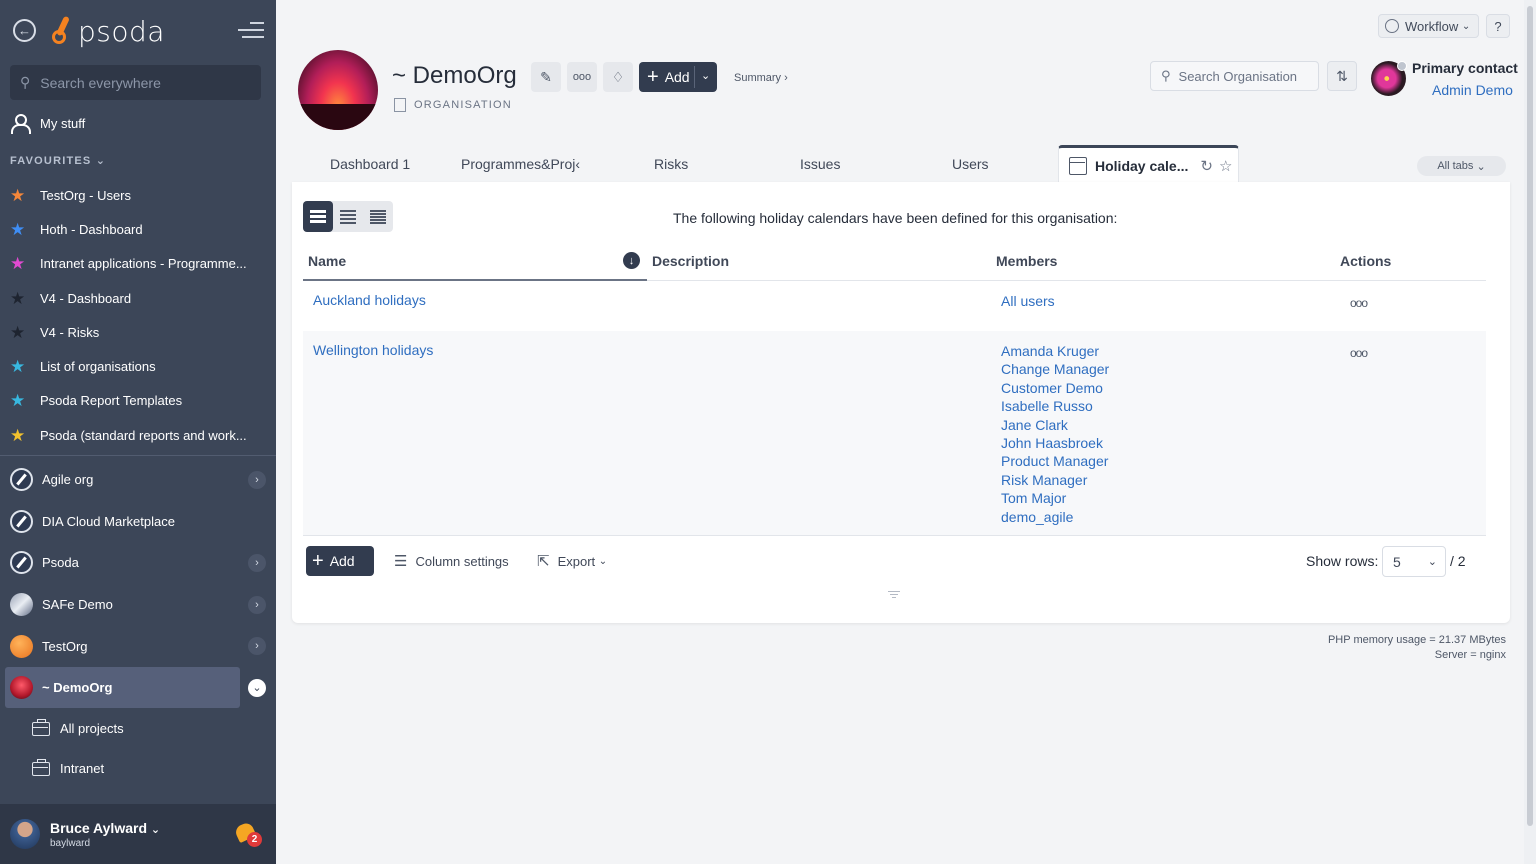  What do you see at coordinates (1055, 406) in the screenshot?
I see `member-link: Isabelle Russo` at bounding box center [1055, 406].